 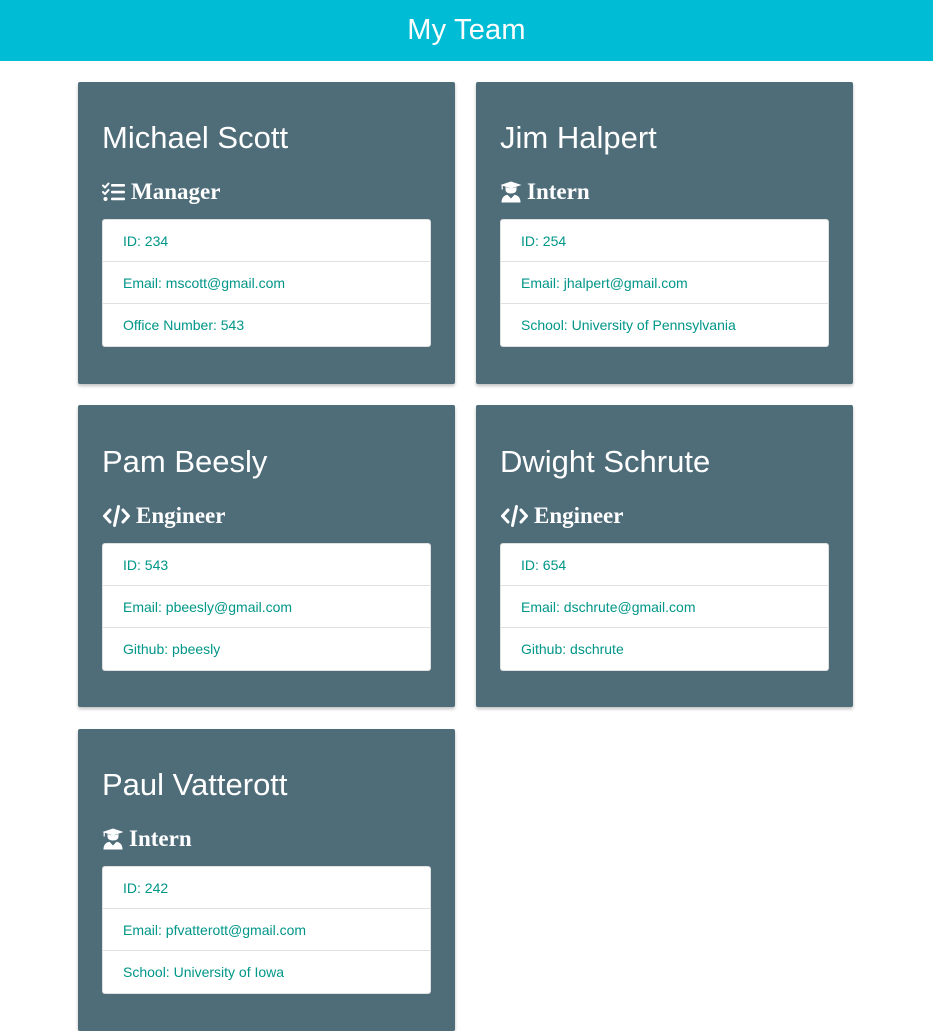 What do you see at coordinates (578, 137) in the screenshot?
I see `employee-name: Jim Halpert` at bounding box center [578, 137].